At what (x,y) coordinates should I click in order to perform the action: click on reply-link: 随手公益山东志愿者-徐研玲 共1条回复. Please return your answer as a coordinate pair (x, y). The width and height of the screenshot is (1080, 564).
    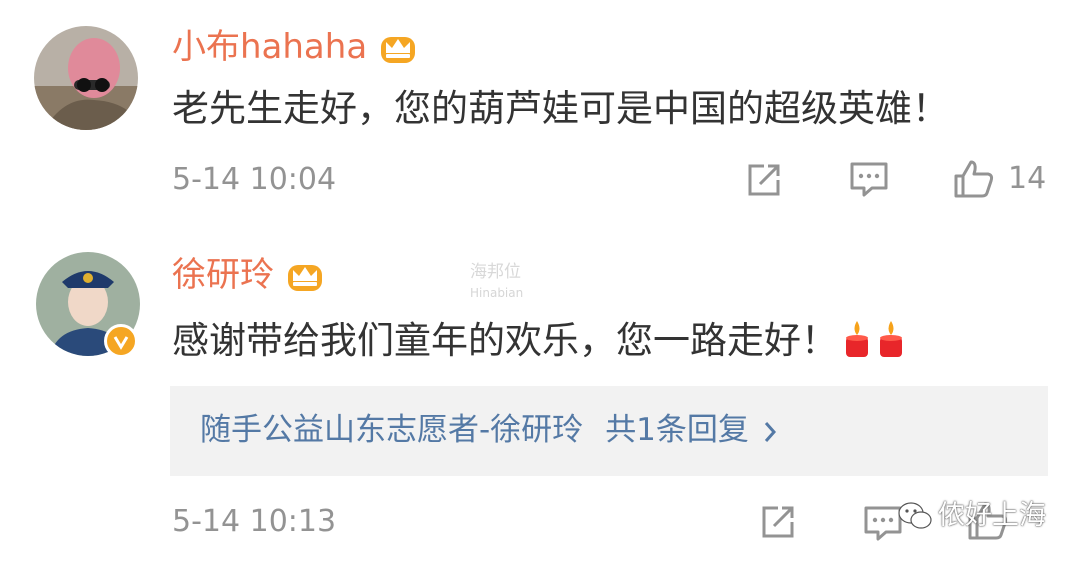
    Looking at the image, I should click on (488, 430).